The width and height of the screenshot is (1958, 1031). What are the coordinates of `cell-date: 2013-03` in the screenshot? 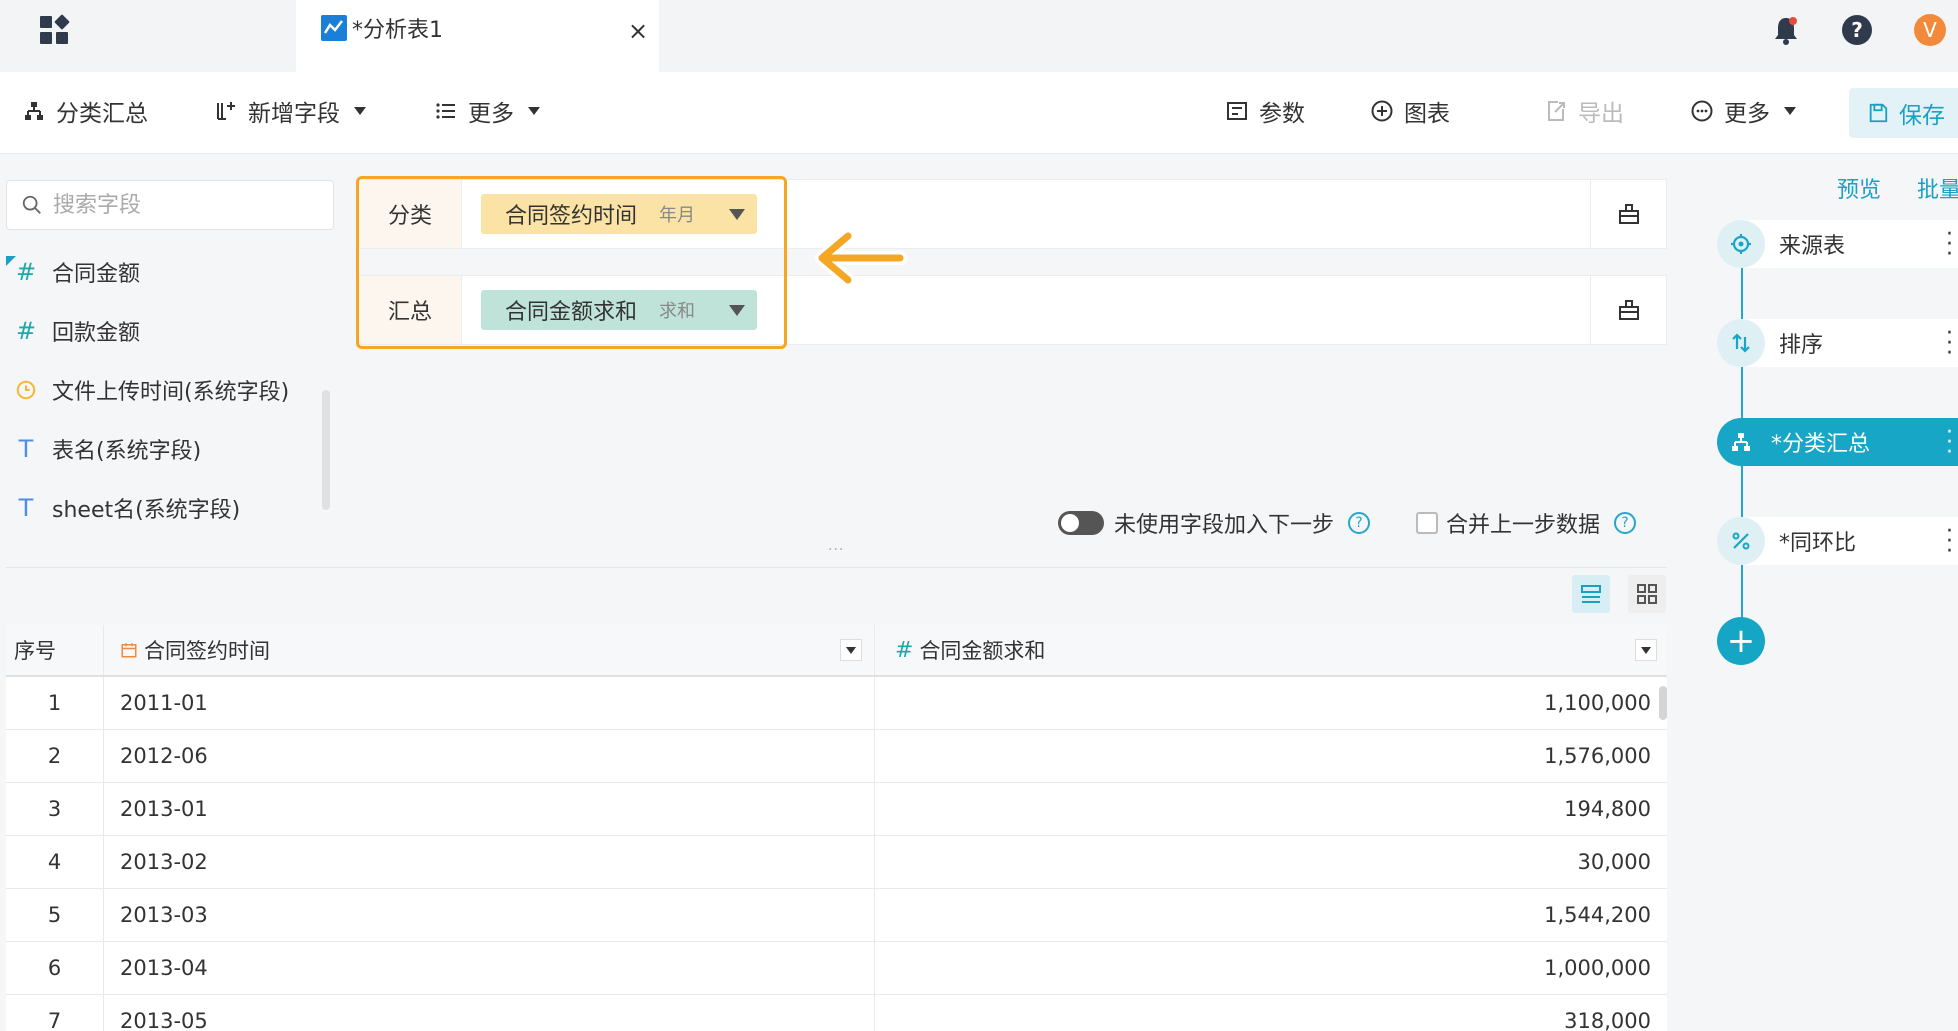 It's located at (489, 915).